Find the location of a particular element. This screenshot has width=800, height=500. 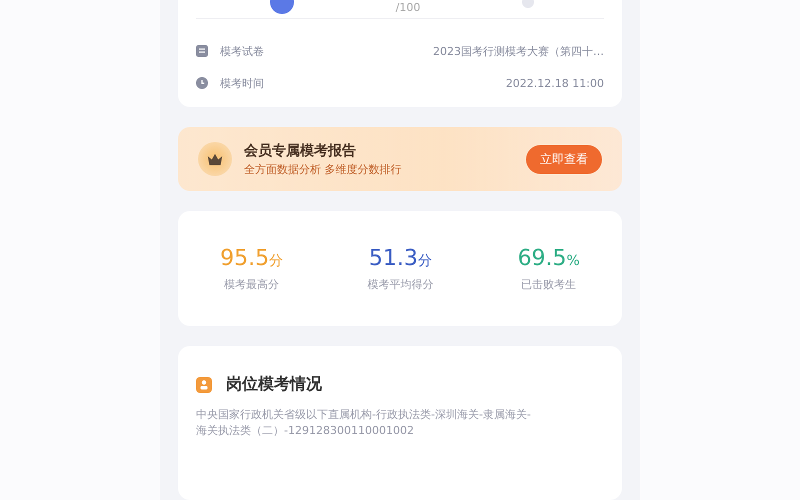

clock-icon is located at coordinates (202, 83).